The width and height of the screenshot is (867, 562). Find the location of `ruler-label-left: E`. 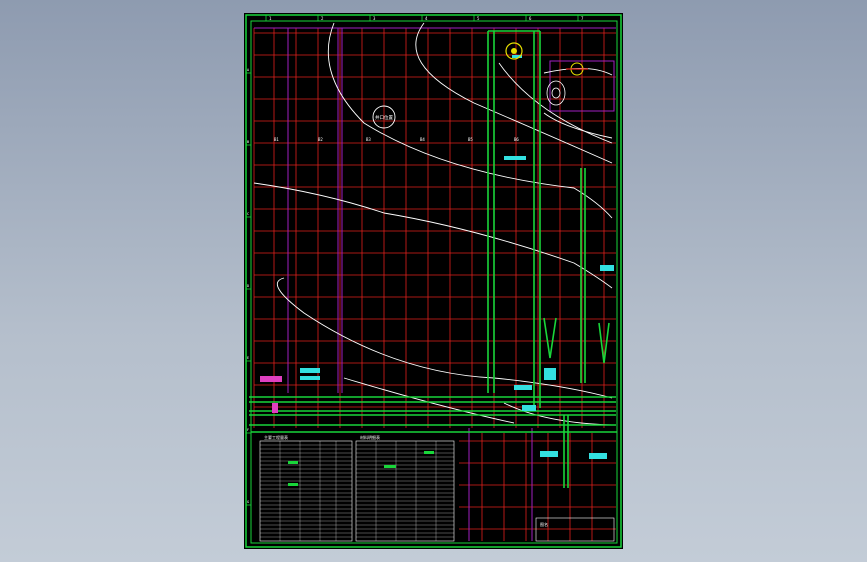

ruler-label-left: E is located at coordinates (248, 358).